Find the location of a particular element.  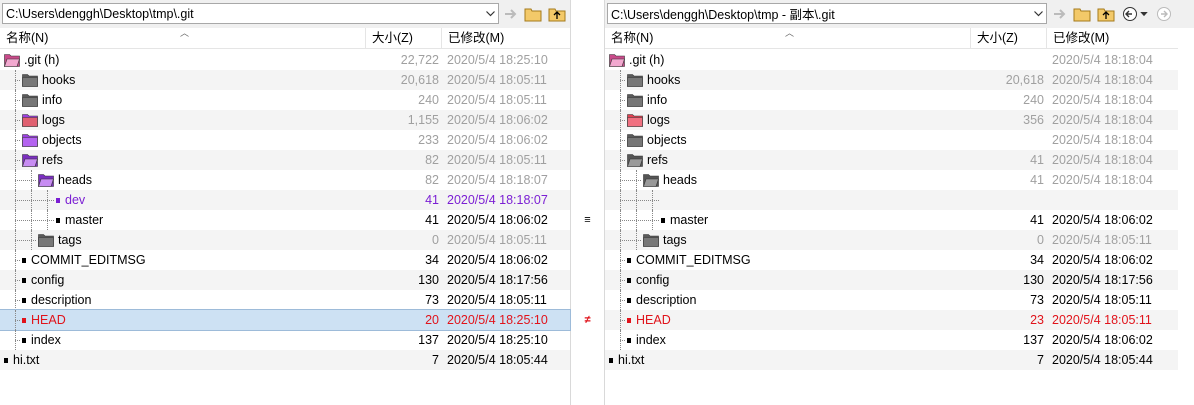

list-item: heads 82 2020/5/4 18:18:07 is located at coordinates (285, 180).